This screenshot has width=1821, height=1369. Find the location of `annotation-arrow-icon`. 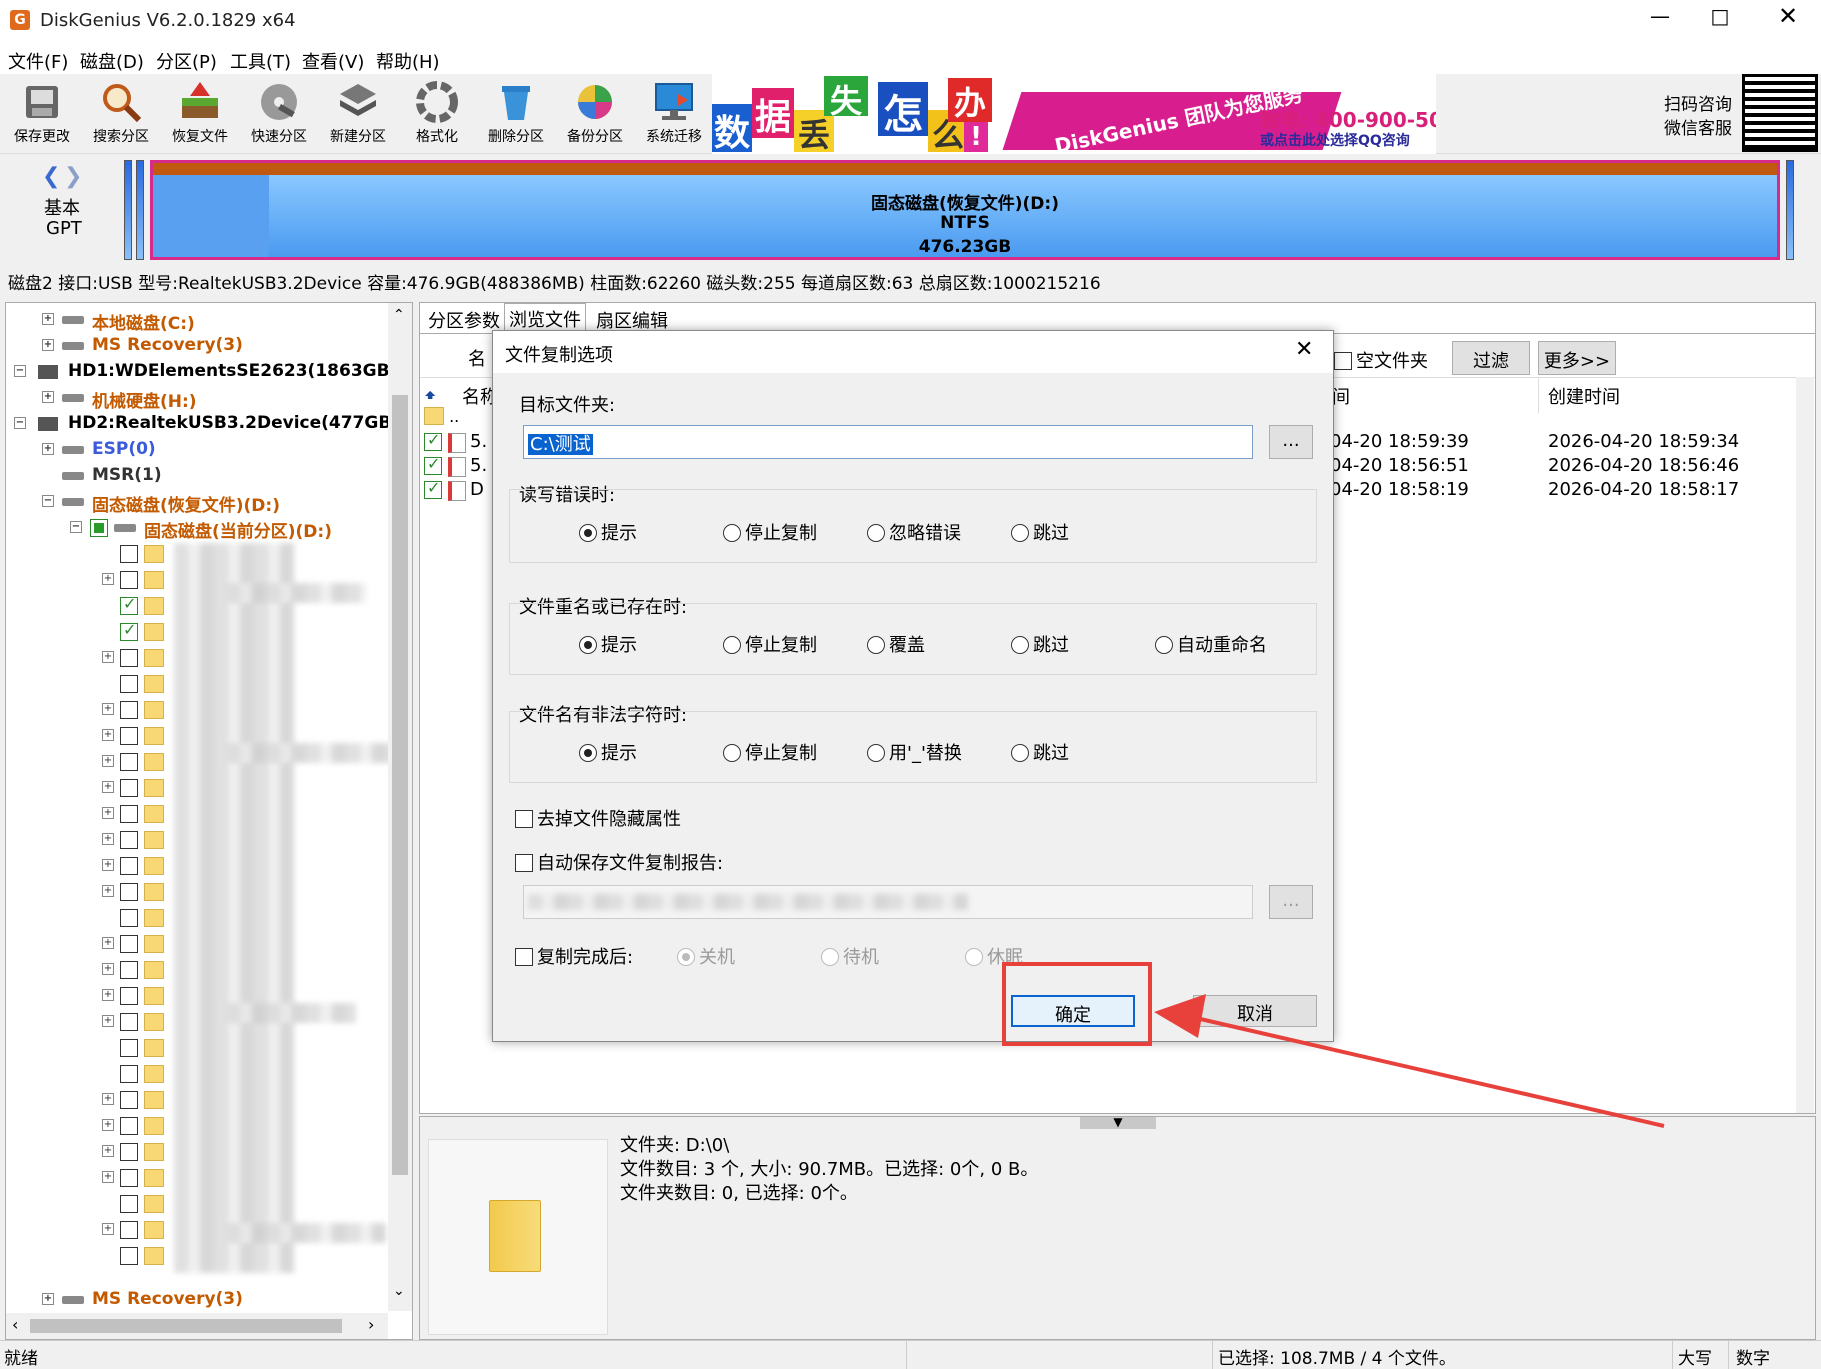

annotation-arrow-icon is located at coordinates (1409, 1061).